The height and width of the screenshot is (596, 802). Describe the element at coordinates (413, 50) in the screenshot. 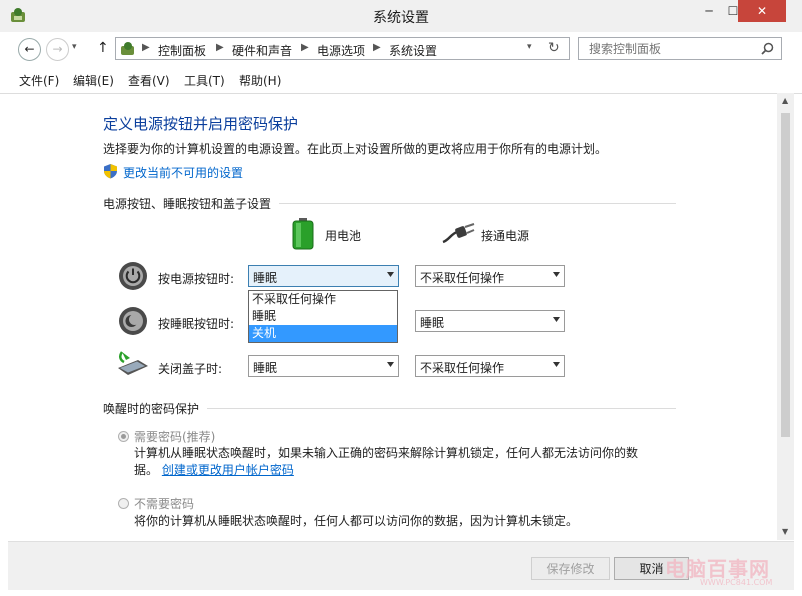

I see `breadcrumb-system-settings: 系统设置` at that location.